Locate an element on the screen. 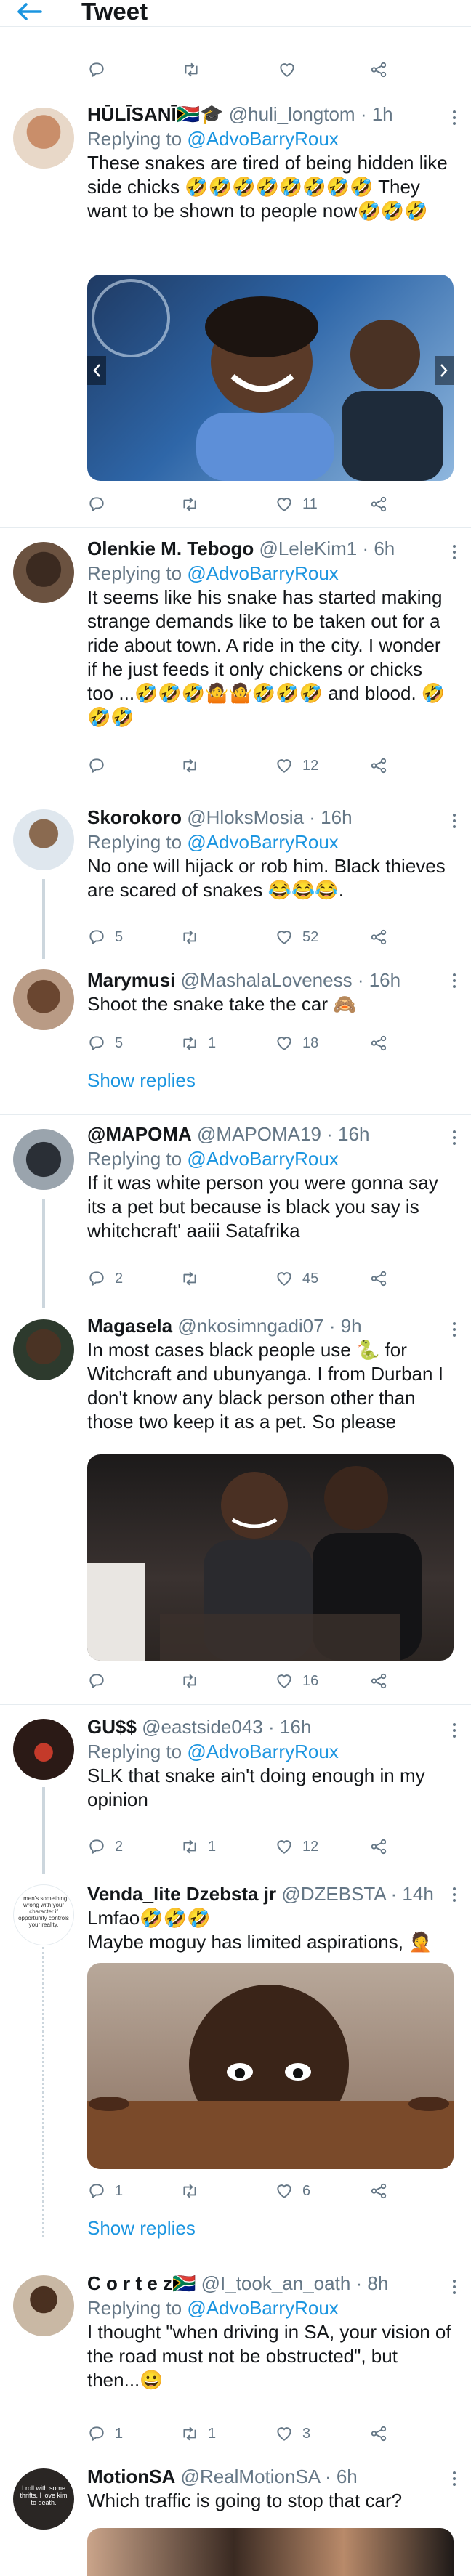 The image size is (471, 2576). display-name: HŪLĪSANĪ is located at coordinates (132, 114).